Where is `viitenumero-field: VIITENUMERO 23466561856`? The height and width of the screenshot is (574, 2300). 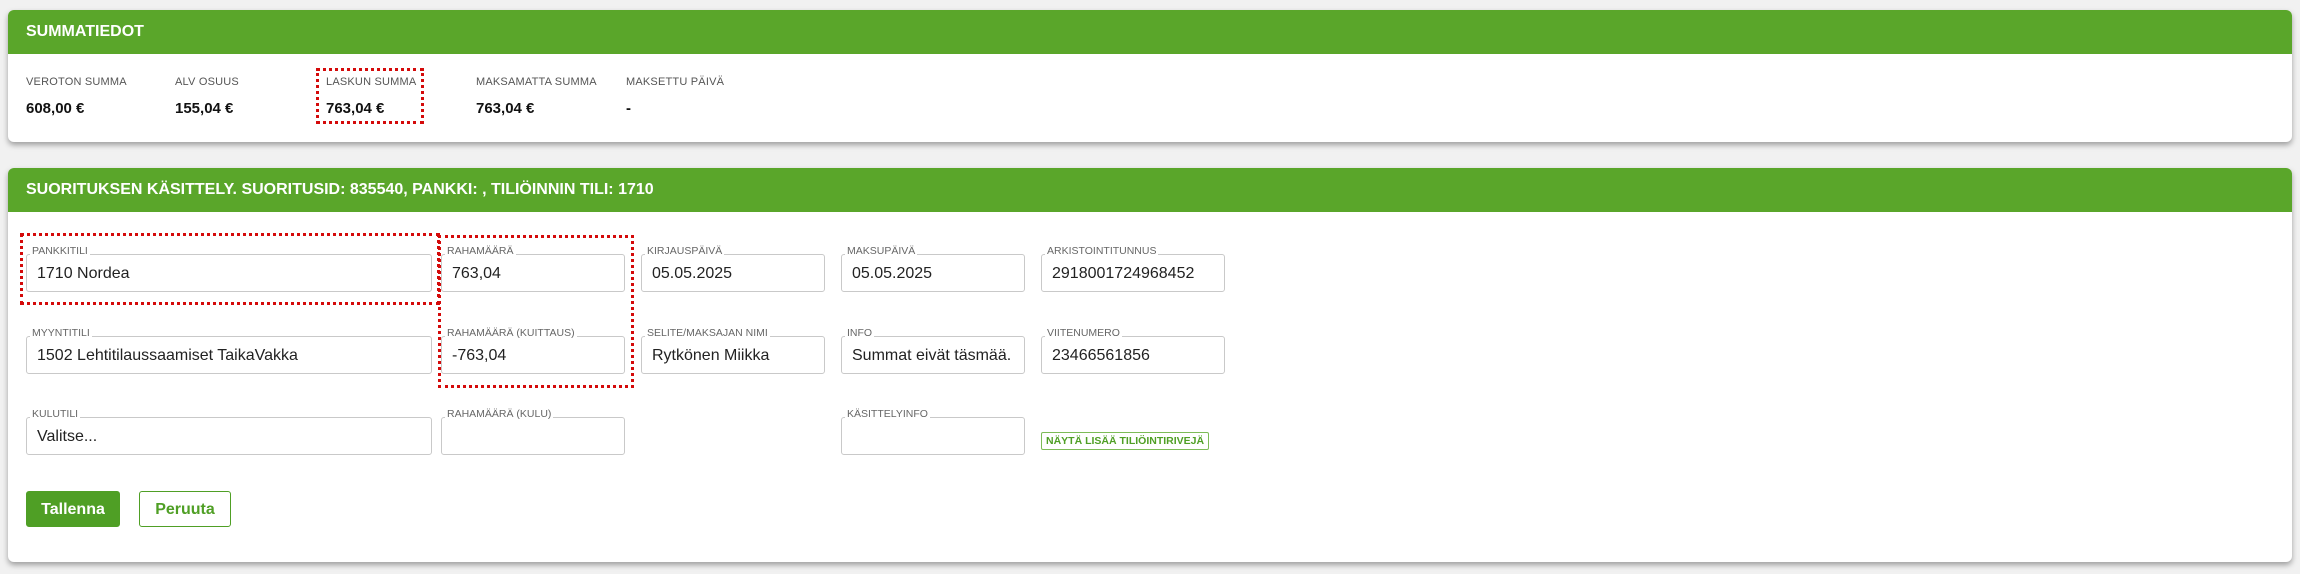 viitenumero-field: VIITENUMERO 23466561856 is located at coordinates (1133, 350).